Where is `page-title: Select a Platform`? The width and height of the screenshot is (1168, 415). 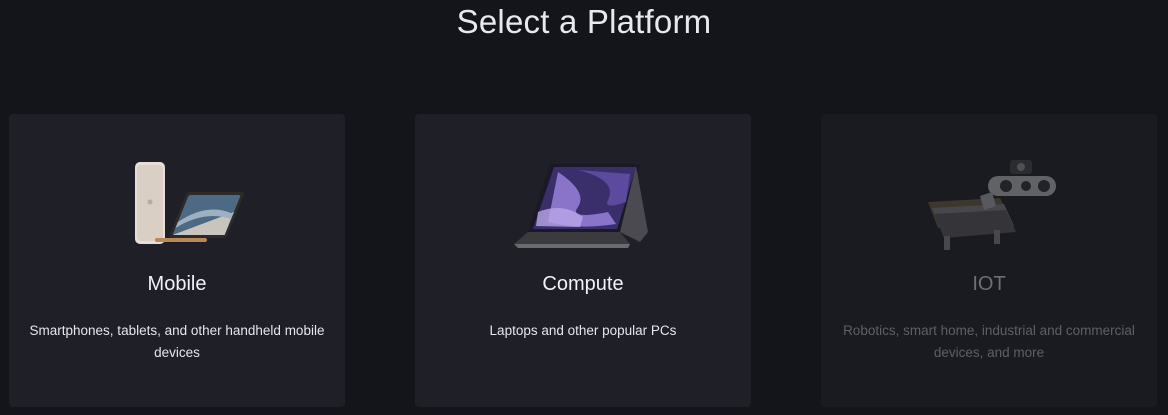 page-title: Select a Platform is located at coordinates (584, 21).